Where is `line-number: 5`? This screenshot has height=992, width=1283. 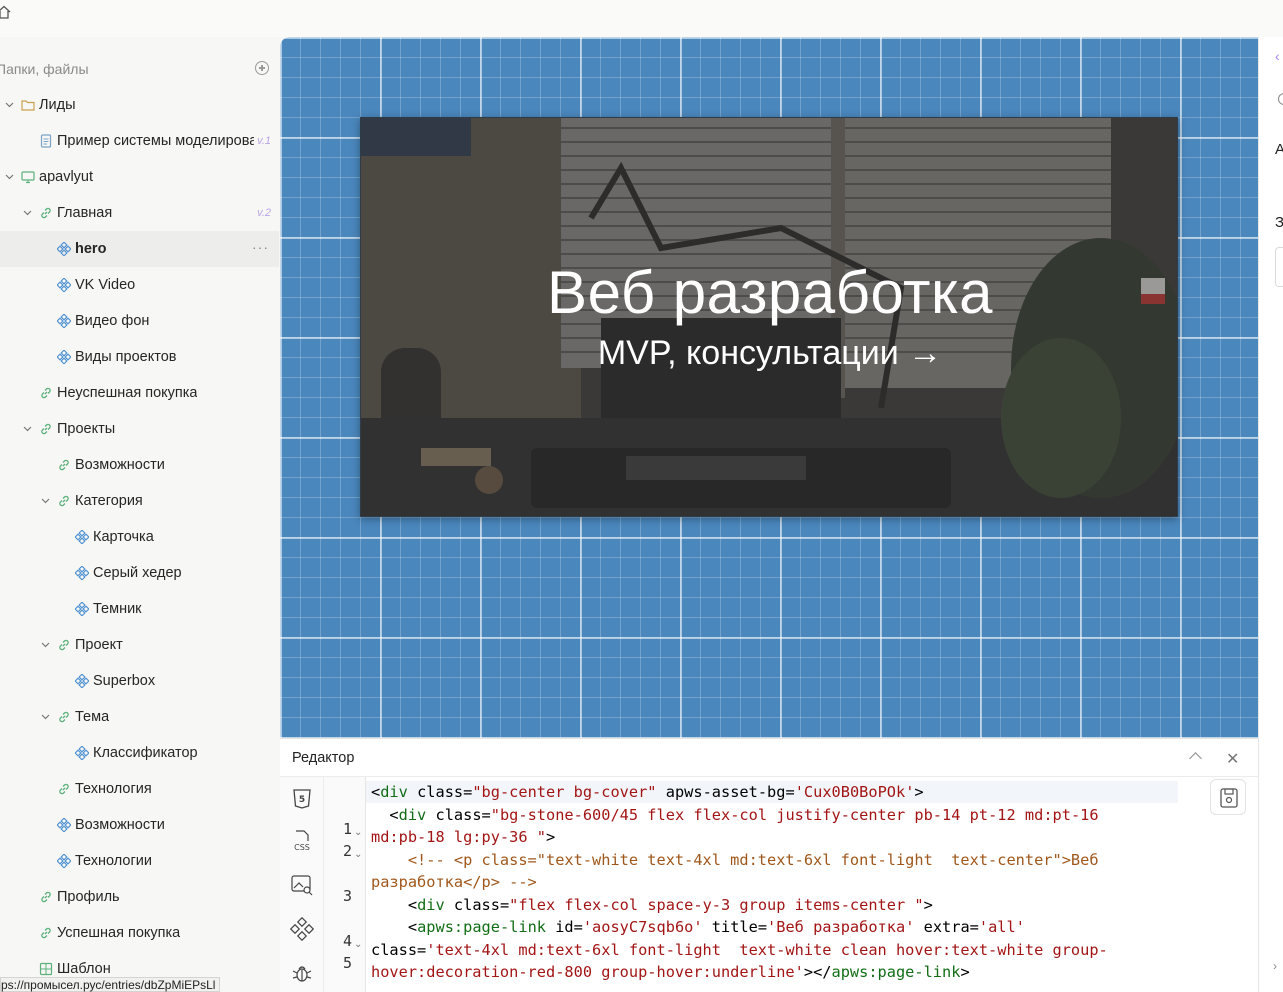 line-number: 5 is located at coordinates (347, 963).